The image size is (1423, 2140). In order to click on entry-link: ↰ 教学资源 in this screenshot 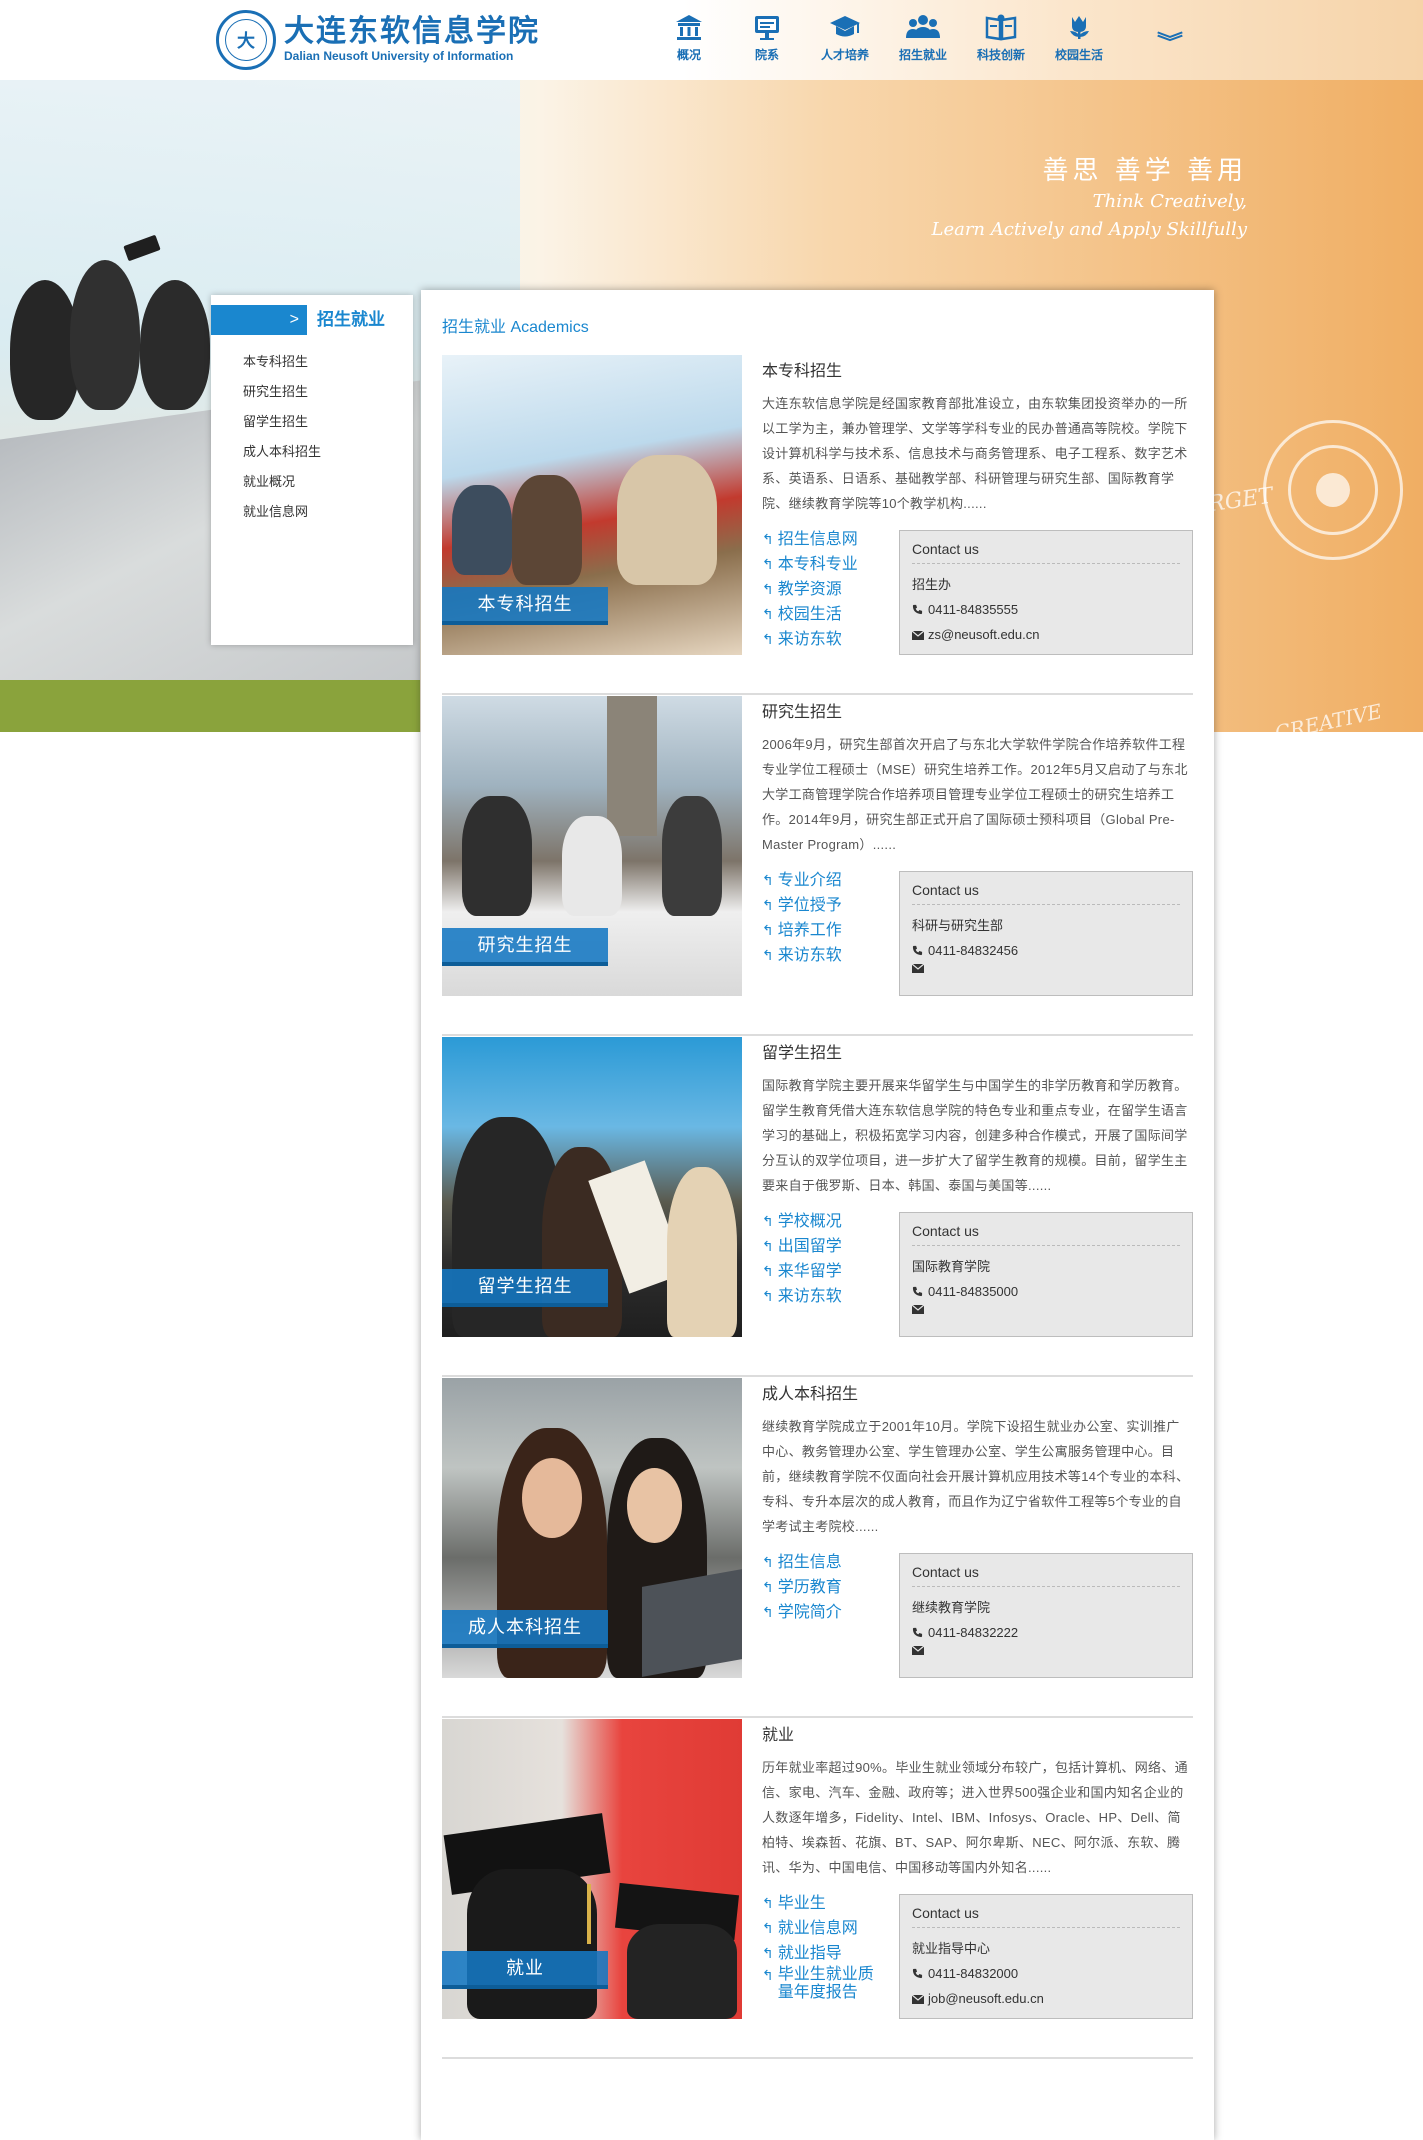, I will do `click(810, 589)`.